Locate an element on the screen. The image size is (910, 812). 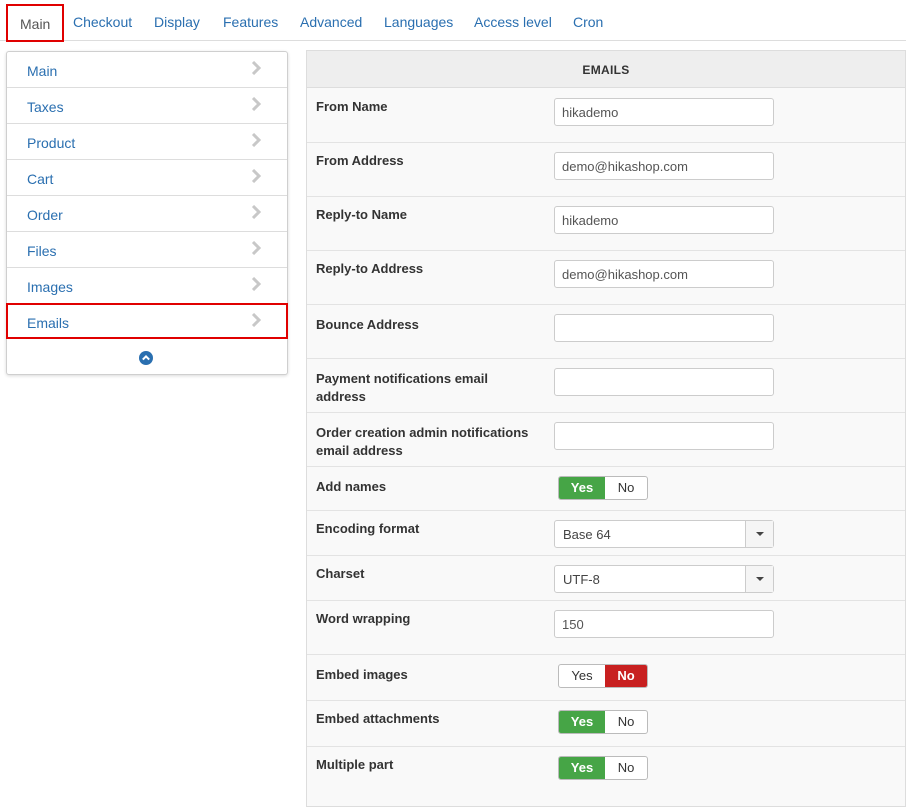
embed-attachments-no-button: No is located at coordinates (626, 722).